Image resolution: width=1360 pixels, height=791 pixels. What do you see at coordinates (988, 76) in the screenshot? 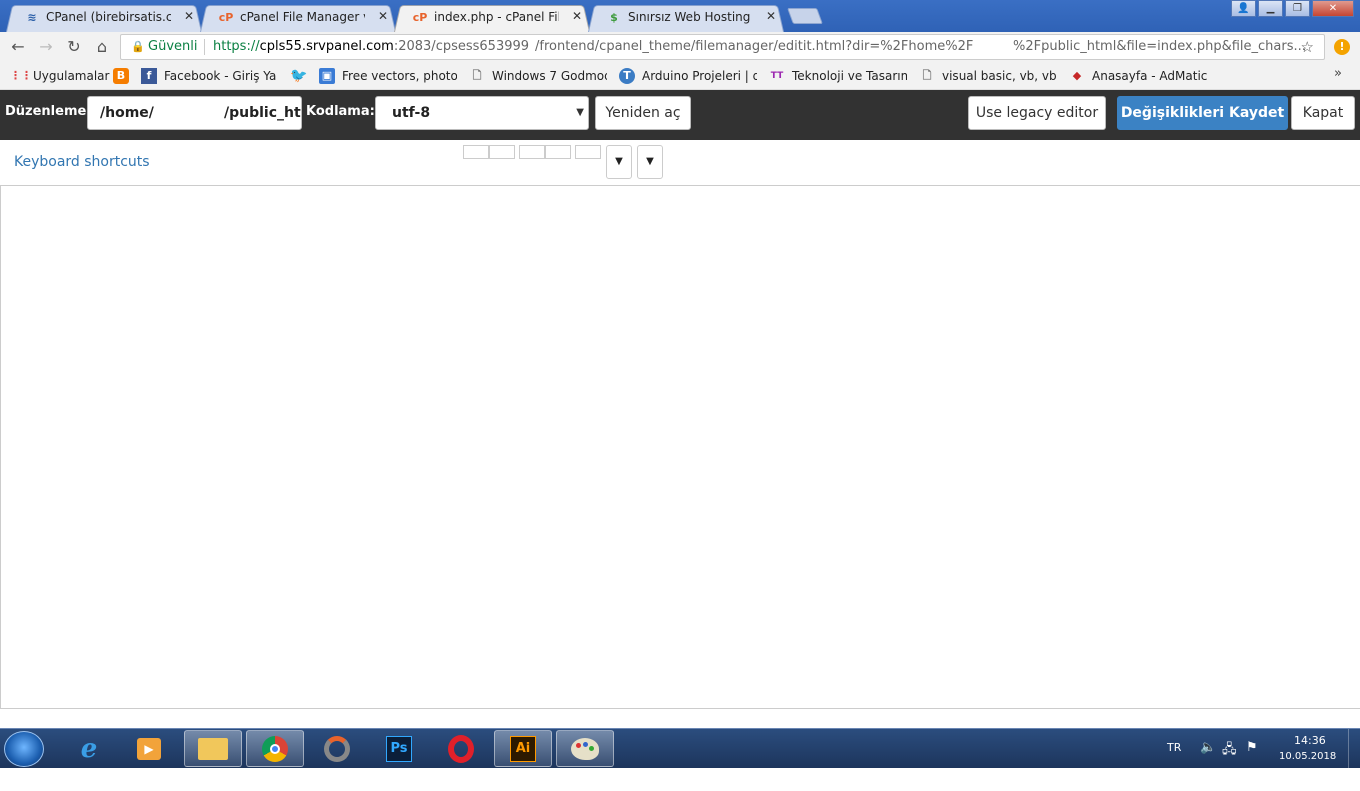
I see `bookmark-visual-basic: 🗋 visual basic, vb, vbscr` at bounding box center [988, 76].